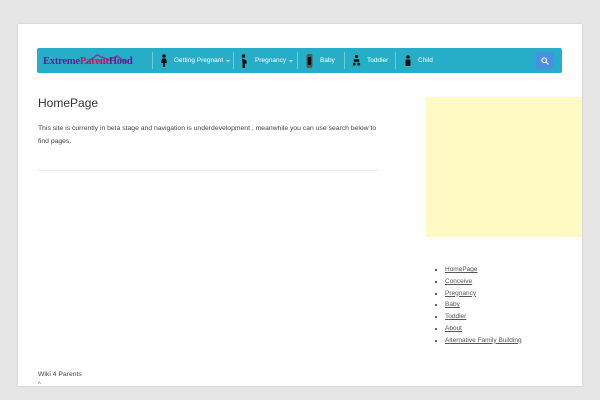 The height and width of the screenshot is (400, 600). I want to click on list-item: About, so click(483, 329).